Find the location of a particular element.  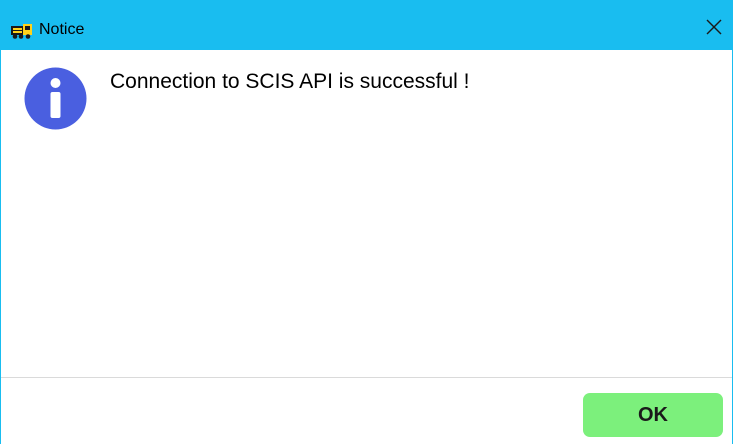

notice-message: Connection to SCIS API is successful ! is located at coordinates (290, 81).